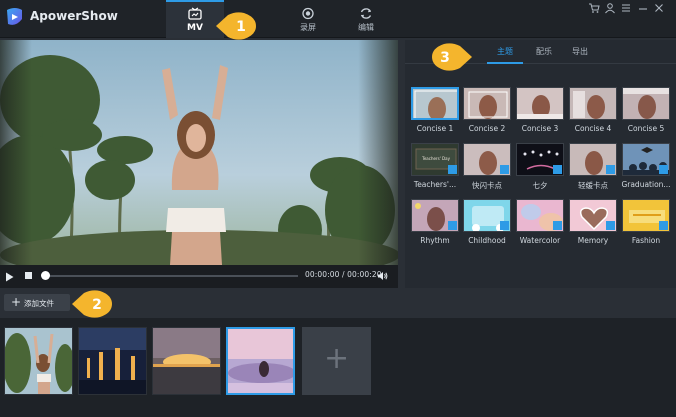  What do you see at coordinates (646, 128) in the screenshot?
I see `theme-name: Concise 5` at bounding box center [646, 128].